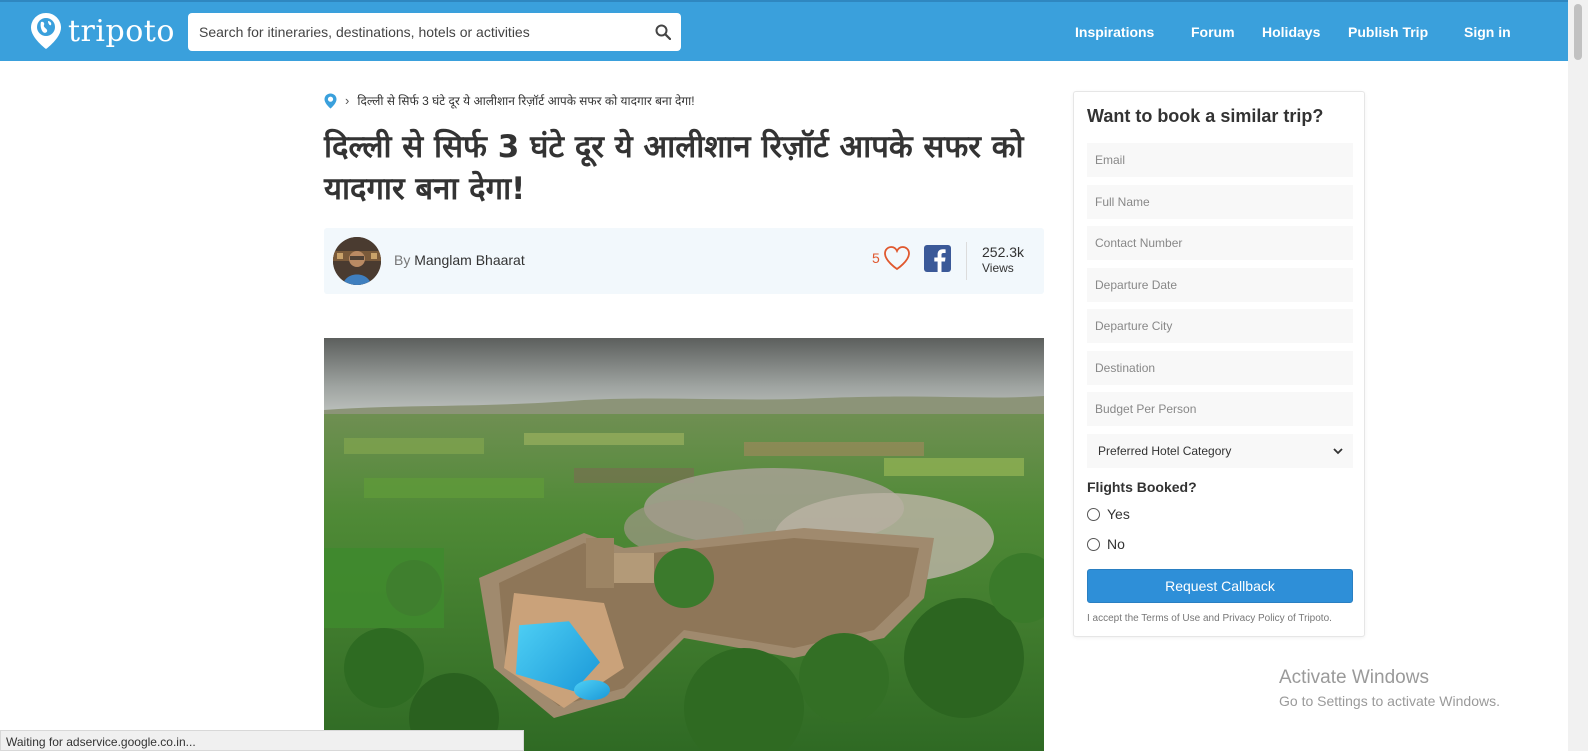 This screenshot has width=1588, height=751. I want to click on watermark-subtitle: Go to Settings to activate Windows., so click(1389, 701).